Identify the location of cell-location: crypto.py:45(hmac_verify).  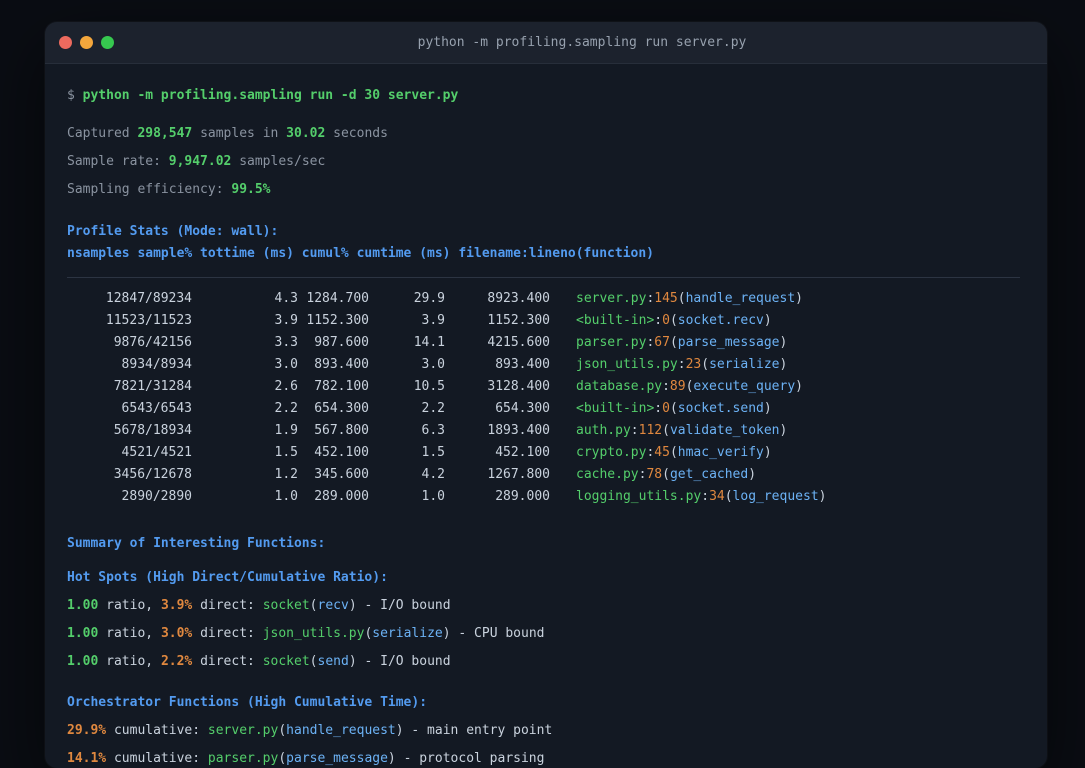
(674, 453).